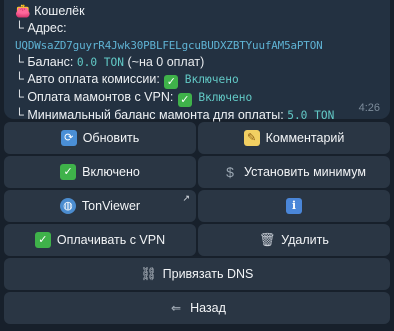 This screenshot has width=394, height=331. Describe the element at coordinates (111, 206) in the screenshot. I see `tonviewer-label: TonViewer` at that location.